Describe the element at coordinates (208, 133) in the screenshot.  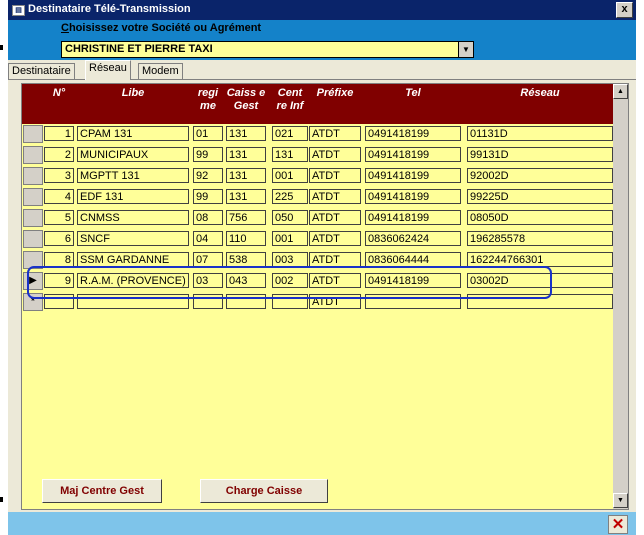
I see `cell-regime: 01` at that location.